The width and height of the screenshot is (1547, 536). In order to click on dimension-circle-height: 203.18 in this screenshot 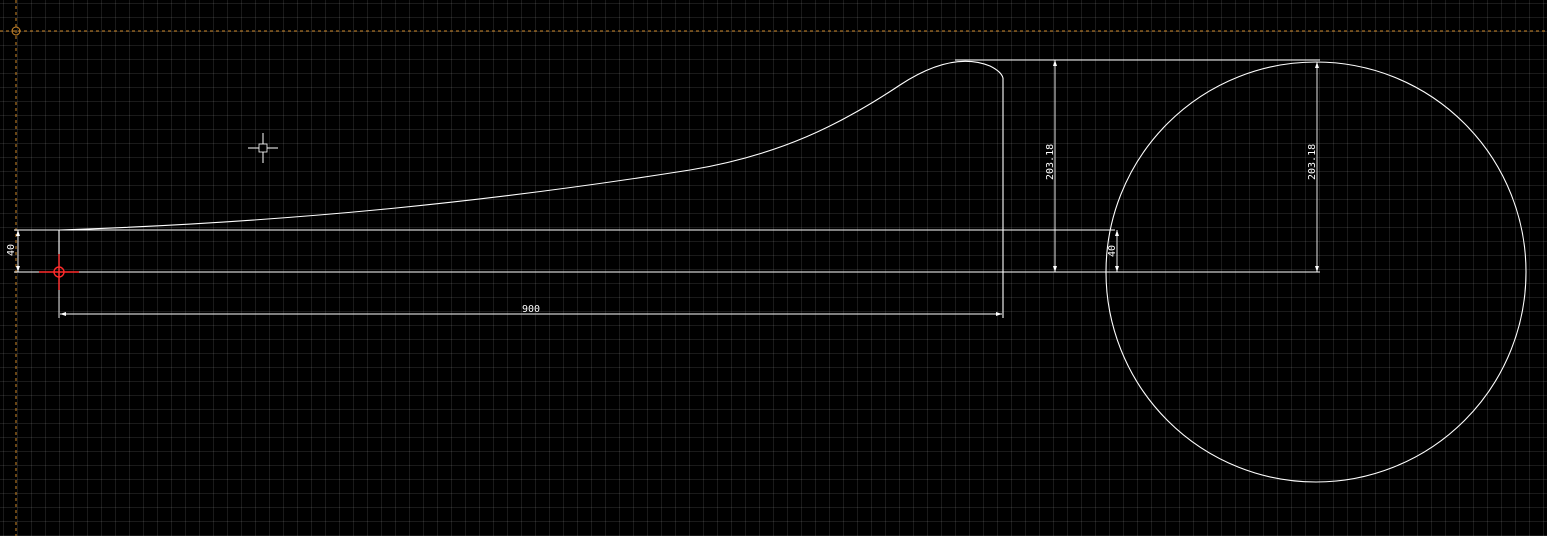, I will do `click(1313, 167)`.